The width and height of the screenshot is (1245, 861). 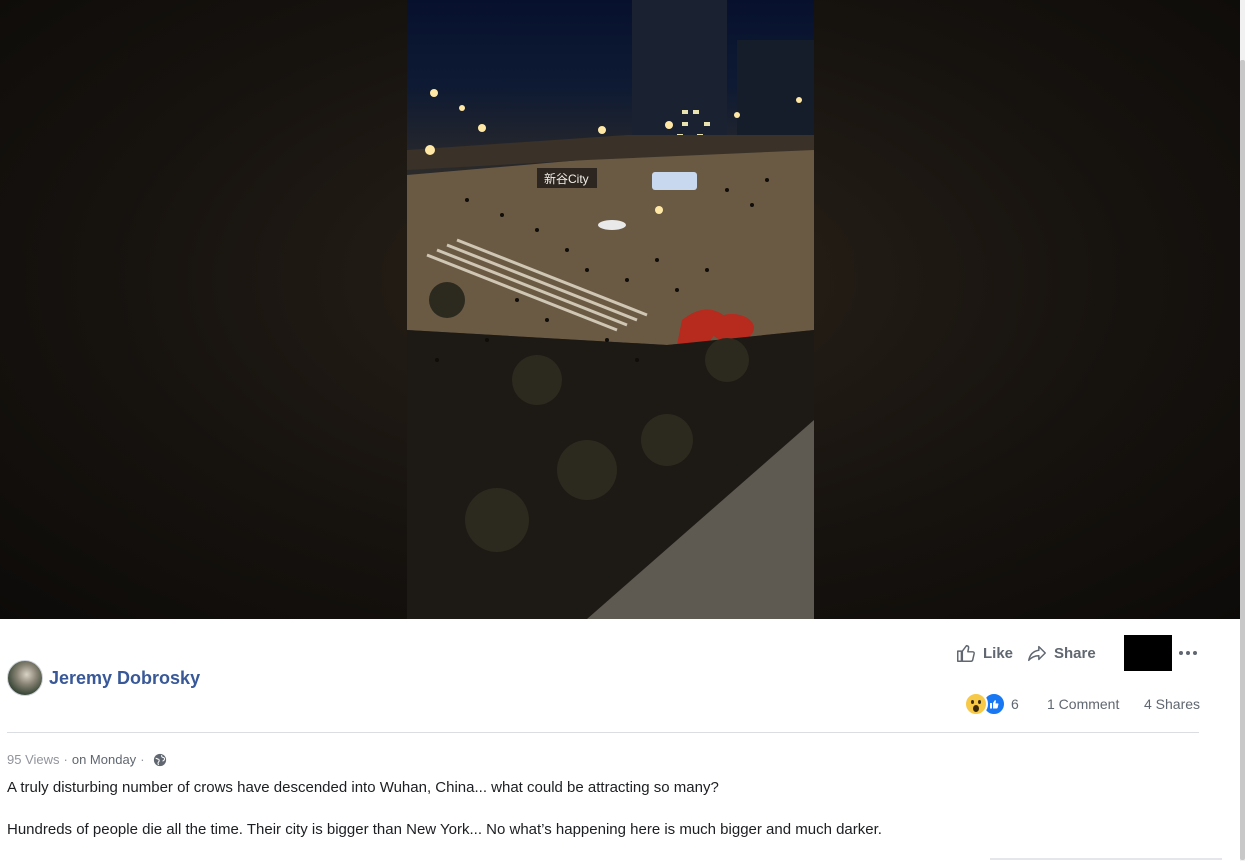 What do you see at coordinates (33, 759) in the screenshot?
I see `view-count: 95 Views` at bounding box center [33, 759].